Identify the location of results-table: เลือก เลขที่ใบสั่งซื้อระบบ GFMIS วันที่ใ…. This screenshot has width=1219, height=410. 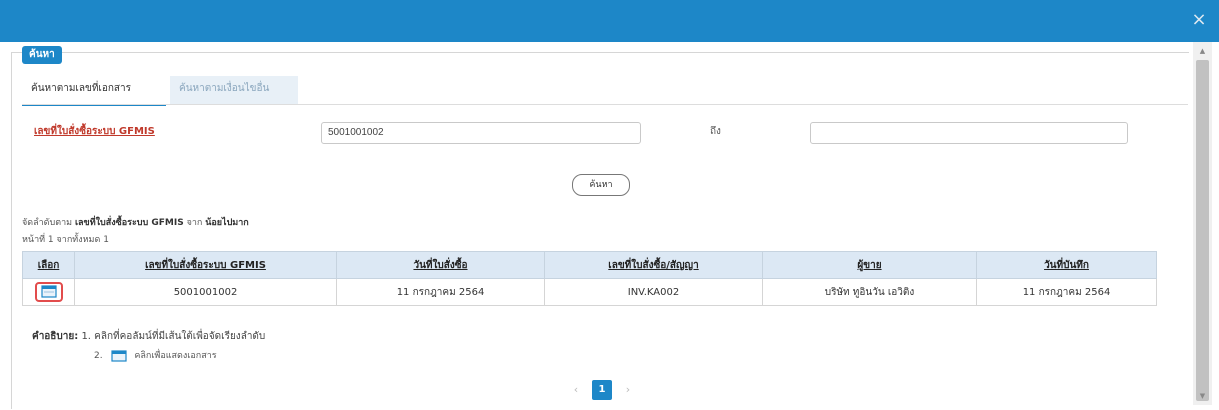
(589, 278).